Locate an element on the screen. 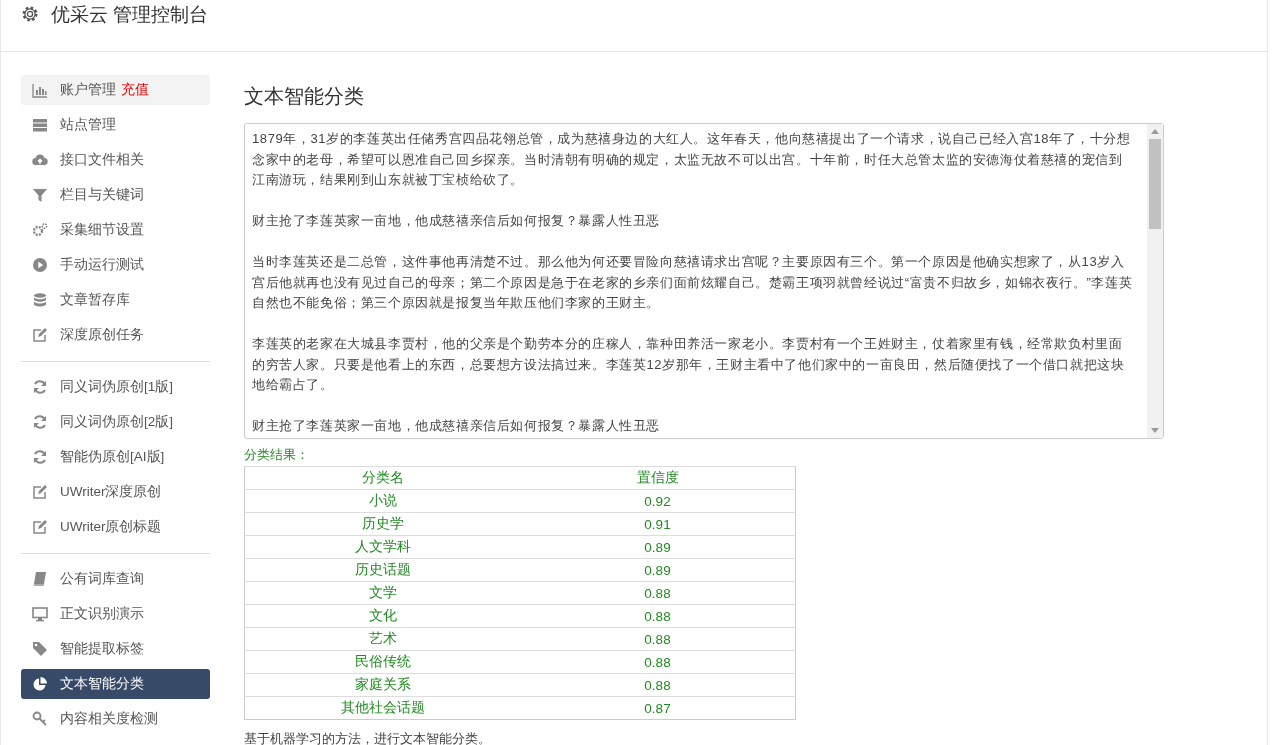 The height and width of the screenshot is (745, 1280). sidebar-item: UWriter深度原创 is located at coordinates (115, 492).